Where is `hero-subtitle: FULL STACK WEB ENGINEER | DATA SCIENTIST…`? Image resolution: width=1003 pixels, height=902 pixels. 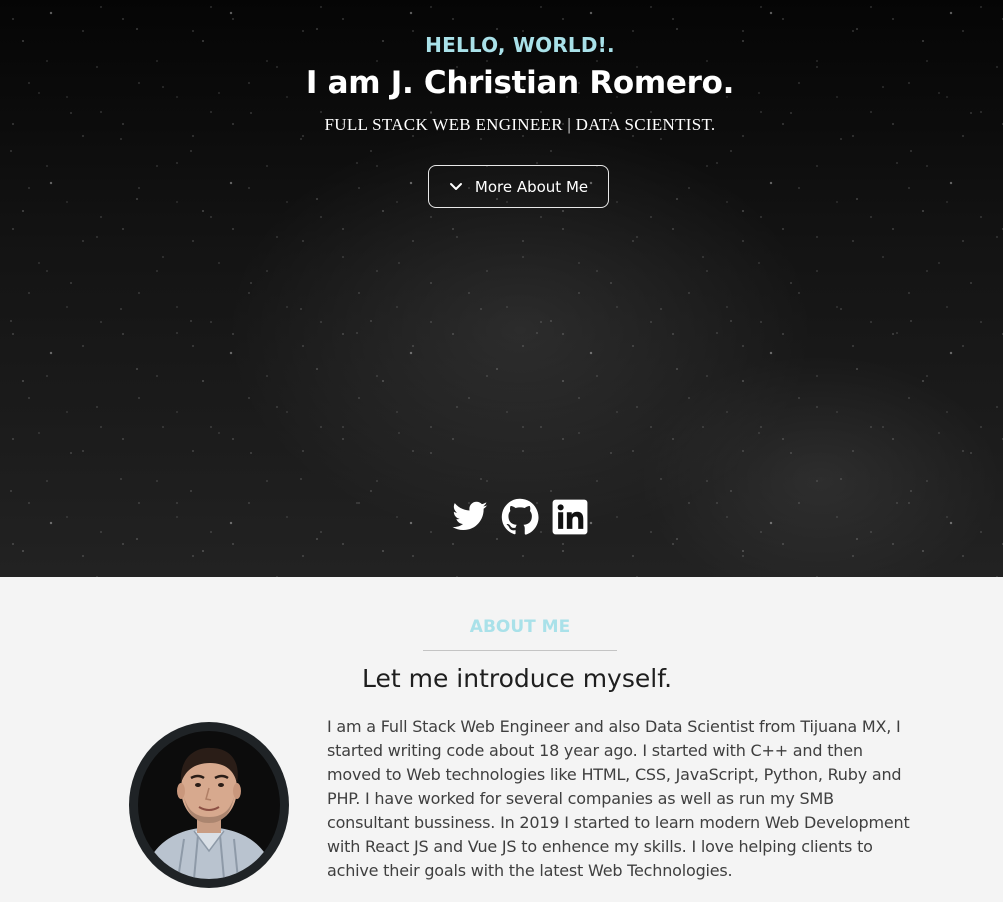
hero-subtitle: FULL STACK WEB ENGINEER | DATA SCIENTIST… is located at coordinates (520, 124).